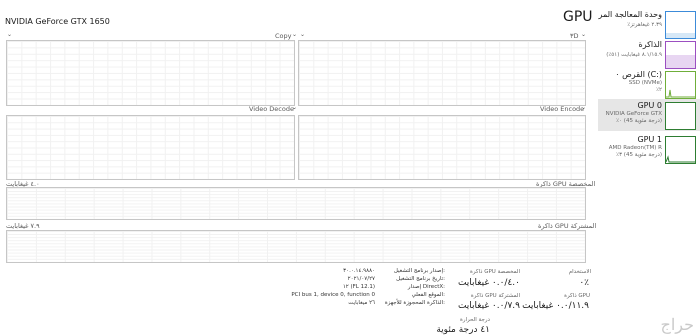 This screenshot has height=336, width=700. I want to click on sidebar-item-memory: الذاكرة ٨.١/١٥.٩ غيغابايت (٥١٪), so click(649, 54).